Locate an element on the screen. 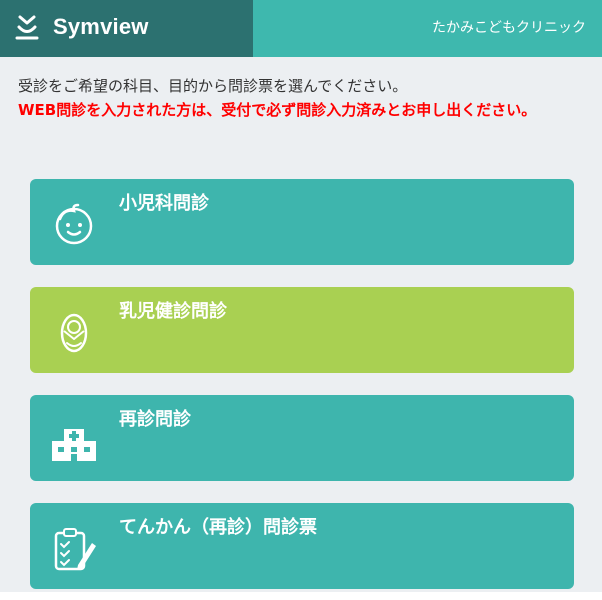 The height and width of the screenshot is (600, 602). menu-card-label: てんかん（再診）問診票 is located at coordinates (218, 527).